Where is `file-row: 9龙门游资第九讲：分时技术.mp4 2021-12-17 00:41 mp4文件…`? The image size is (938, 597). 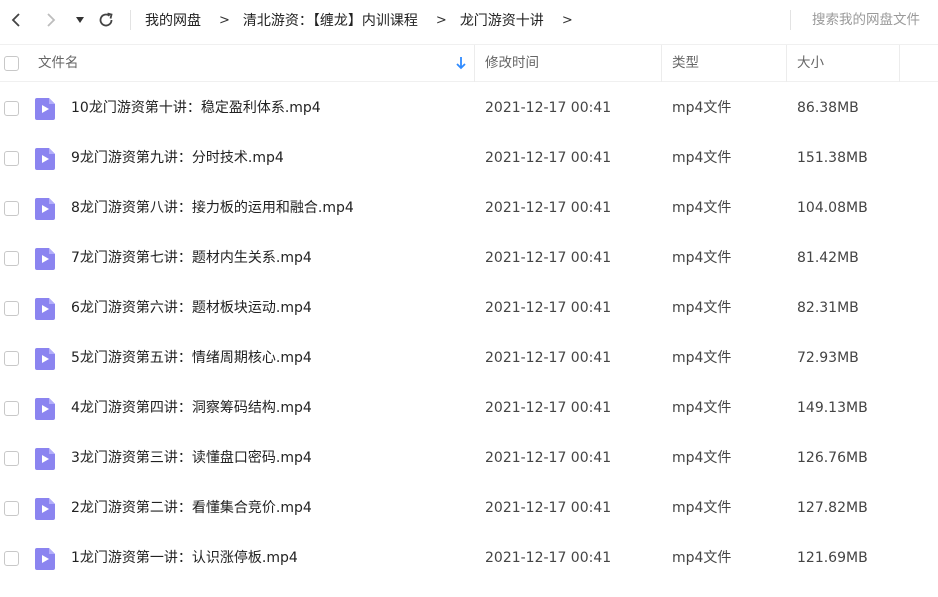 file-row: 9龙门游资第九讲：分时技术.mp4 2021-12-17 00:41 mp4文件… is located at coordinates (469, 158).